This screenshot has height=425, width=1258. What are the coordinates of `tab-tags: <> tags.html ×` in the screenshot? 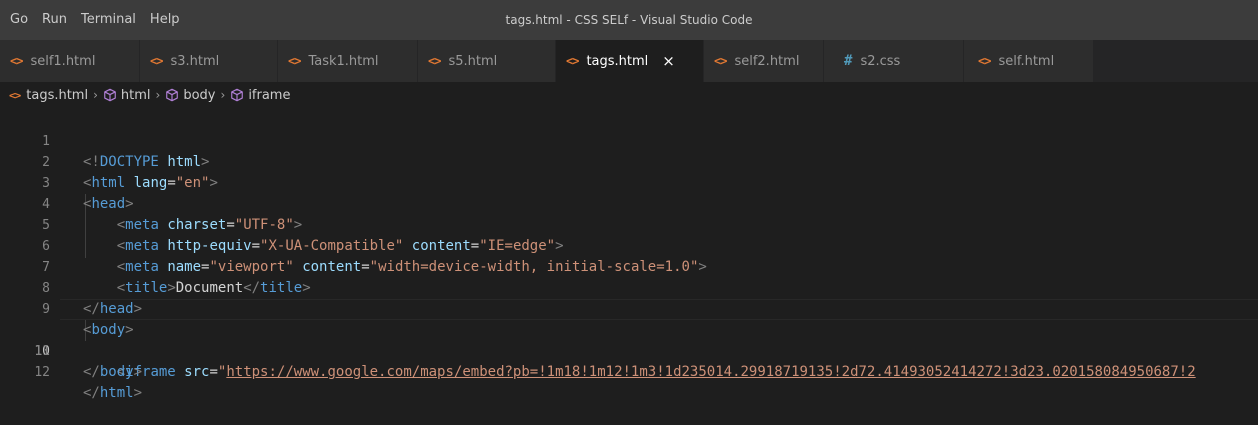 It's located at (630, 61).